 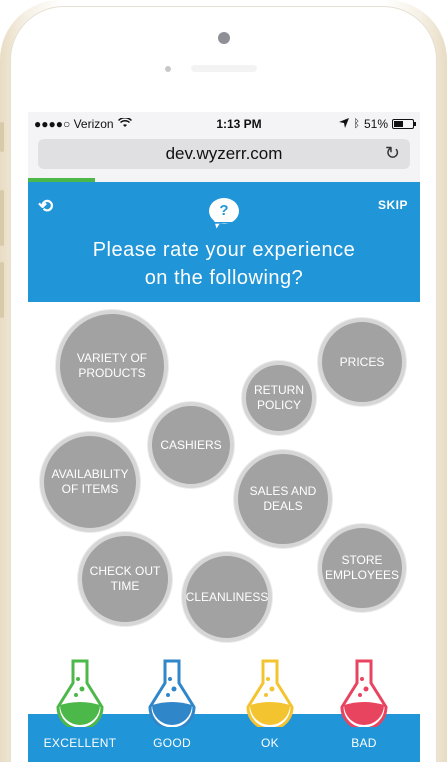 What do you see at coordinates (270, 693) in the screenshot?
I see `flask-ok-icon` at bounding box center [270, 693].